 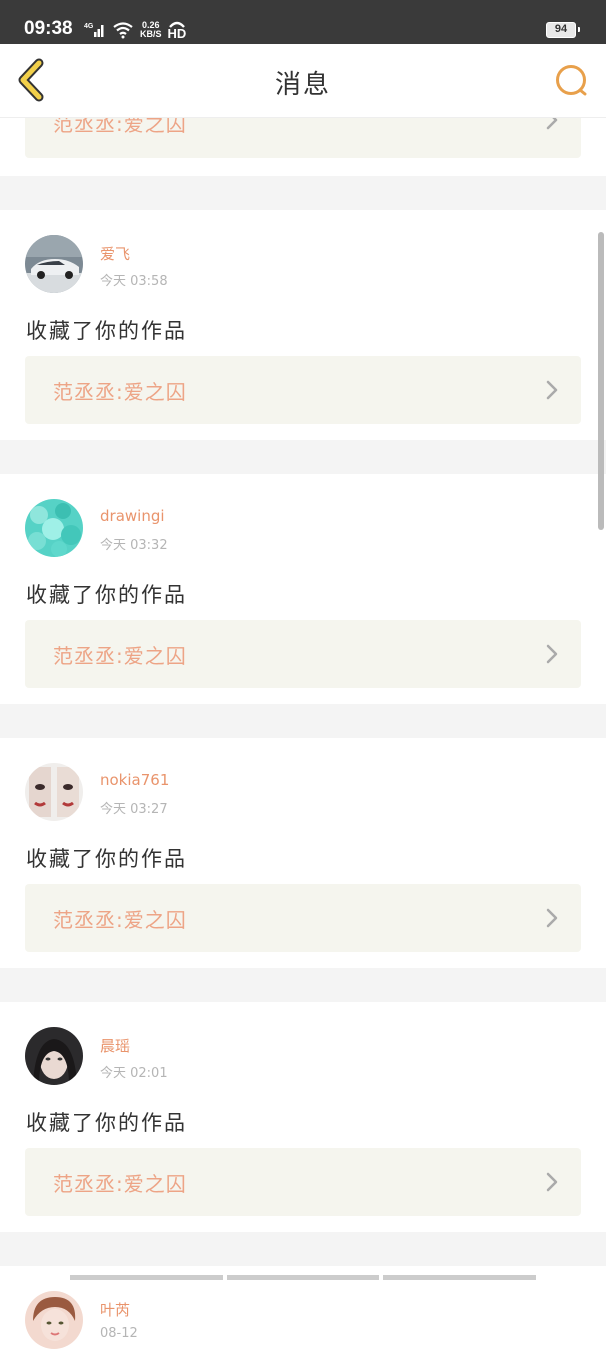 I want to click on timestamp: 今天 03:58, so click(x=134, y=281).